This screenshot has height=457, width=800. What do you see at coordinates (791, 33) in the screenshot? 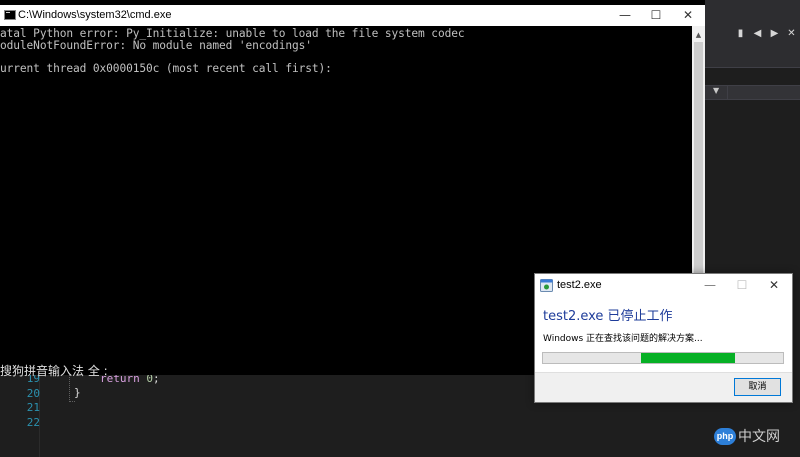
I see `bookmark-clear-icon: ✕` at bounding box center [791, 33].